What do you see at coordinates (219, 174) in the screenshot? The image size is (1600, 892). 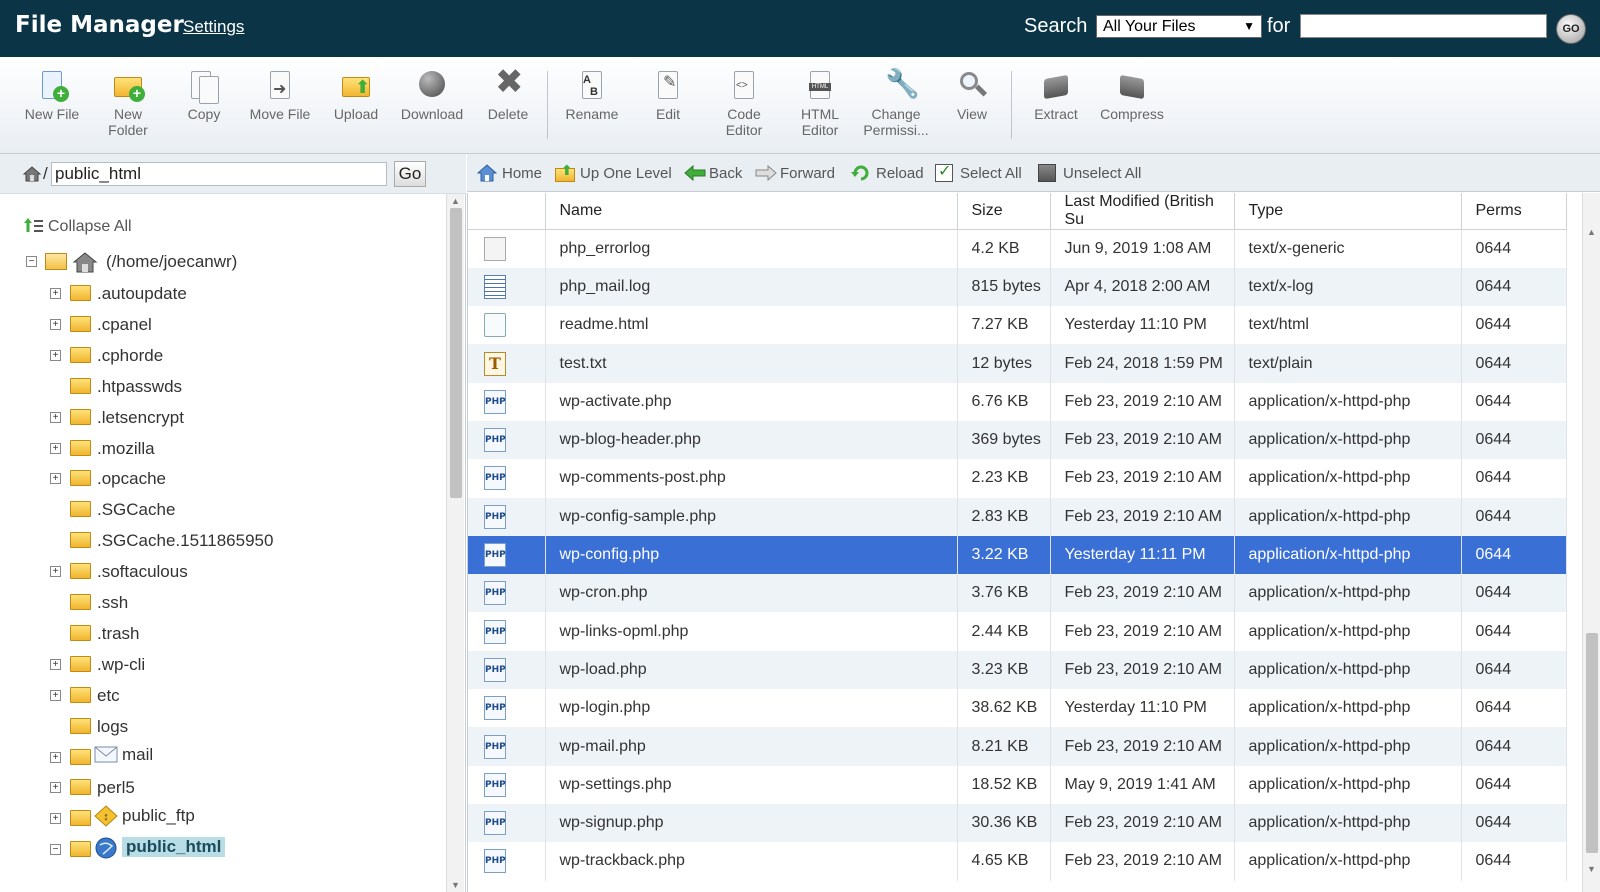 I see `path-input` at bounding box center [219, 174].